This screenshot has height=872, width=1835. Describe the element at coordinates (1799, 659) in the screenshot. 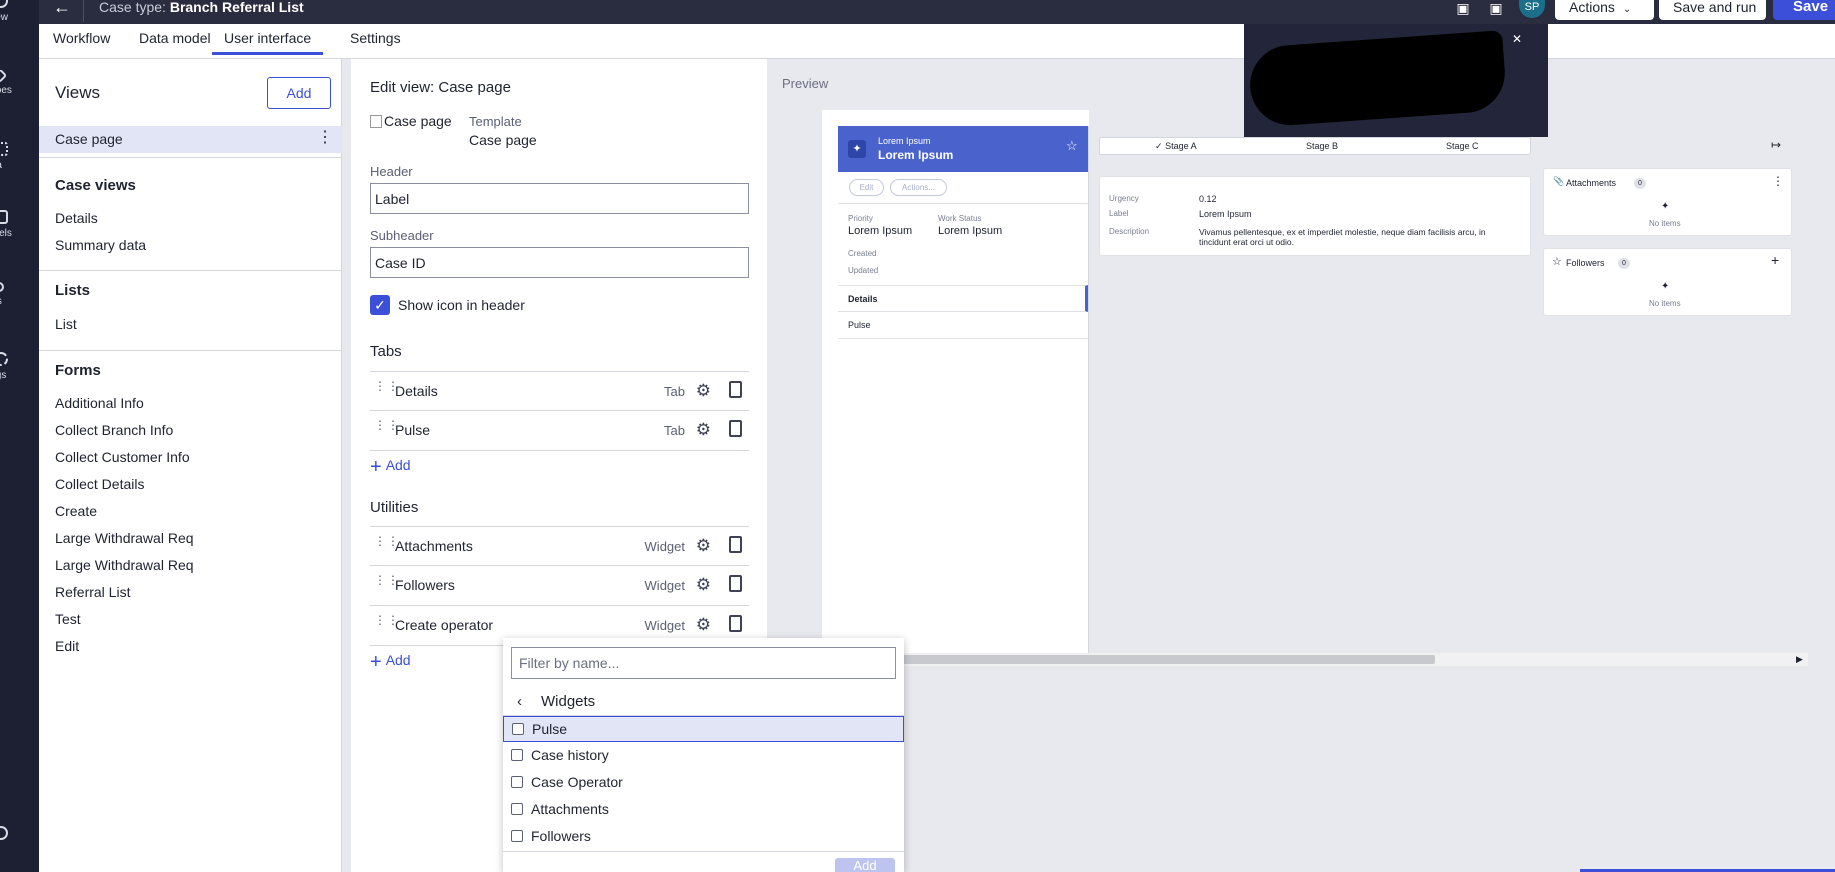

I see `scroll-right-icon: ▶` at that location.